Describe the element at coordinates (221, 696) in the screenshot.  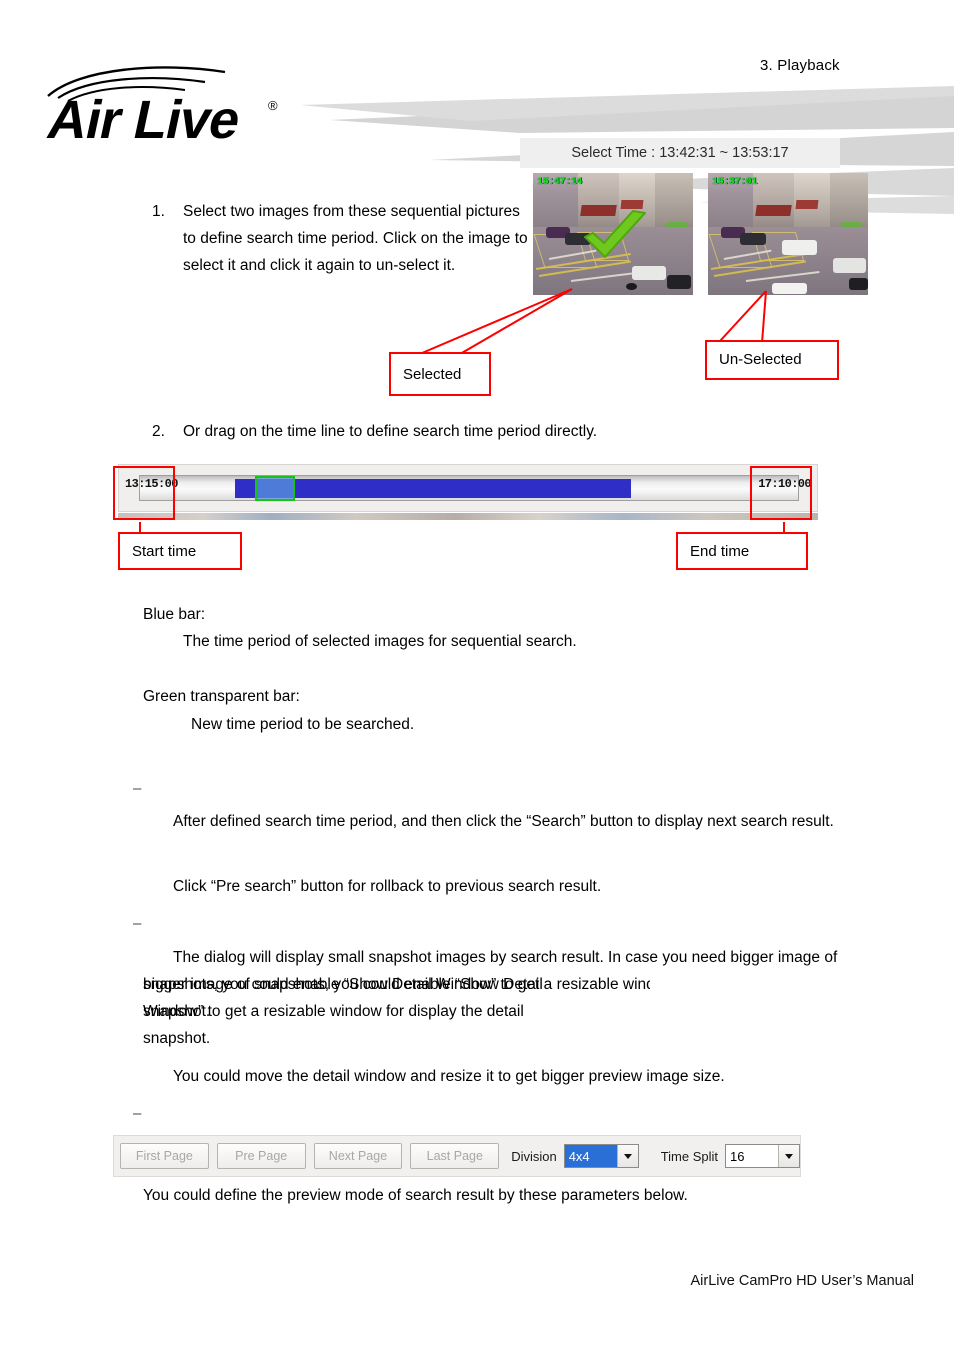
I see `green-bar-title: Green transparent bar:` at that location.